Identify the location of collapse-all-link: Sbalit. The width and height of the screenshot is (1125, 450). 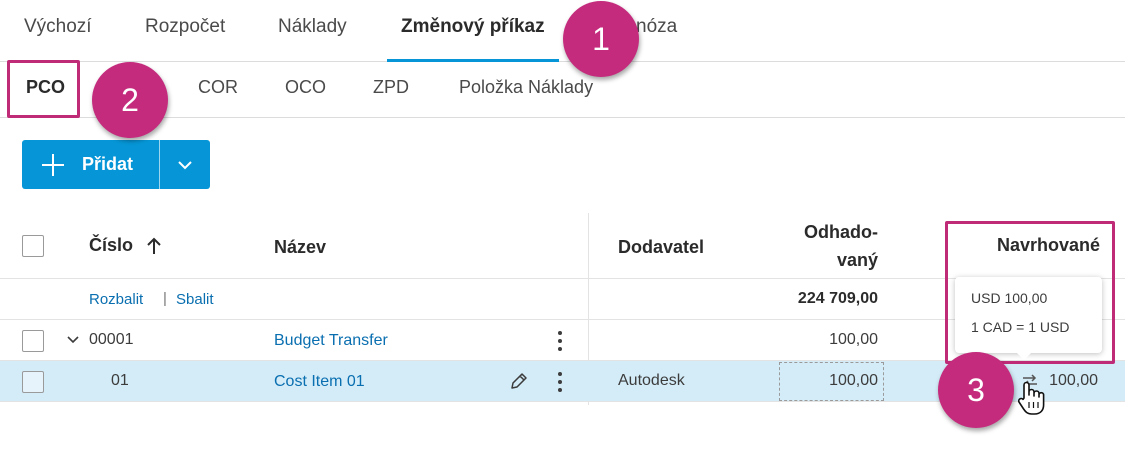
(195, 299).